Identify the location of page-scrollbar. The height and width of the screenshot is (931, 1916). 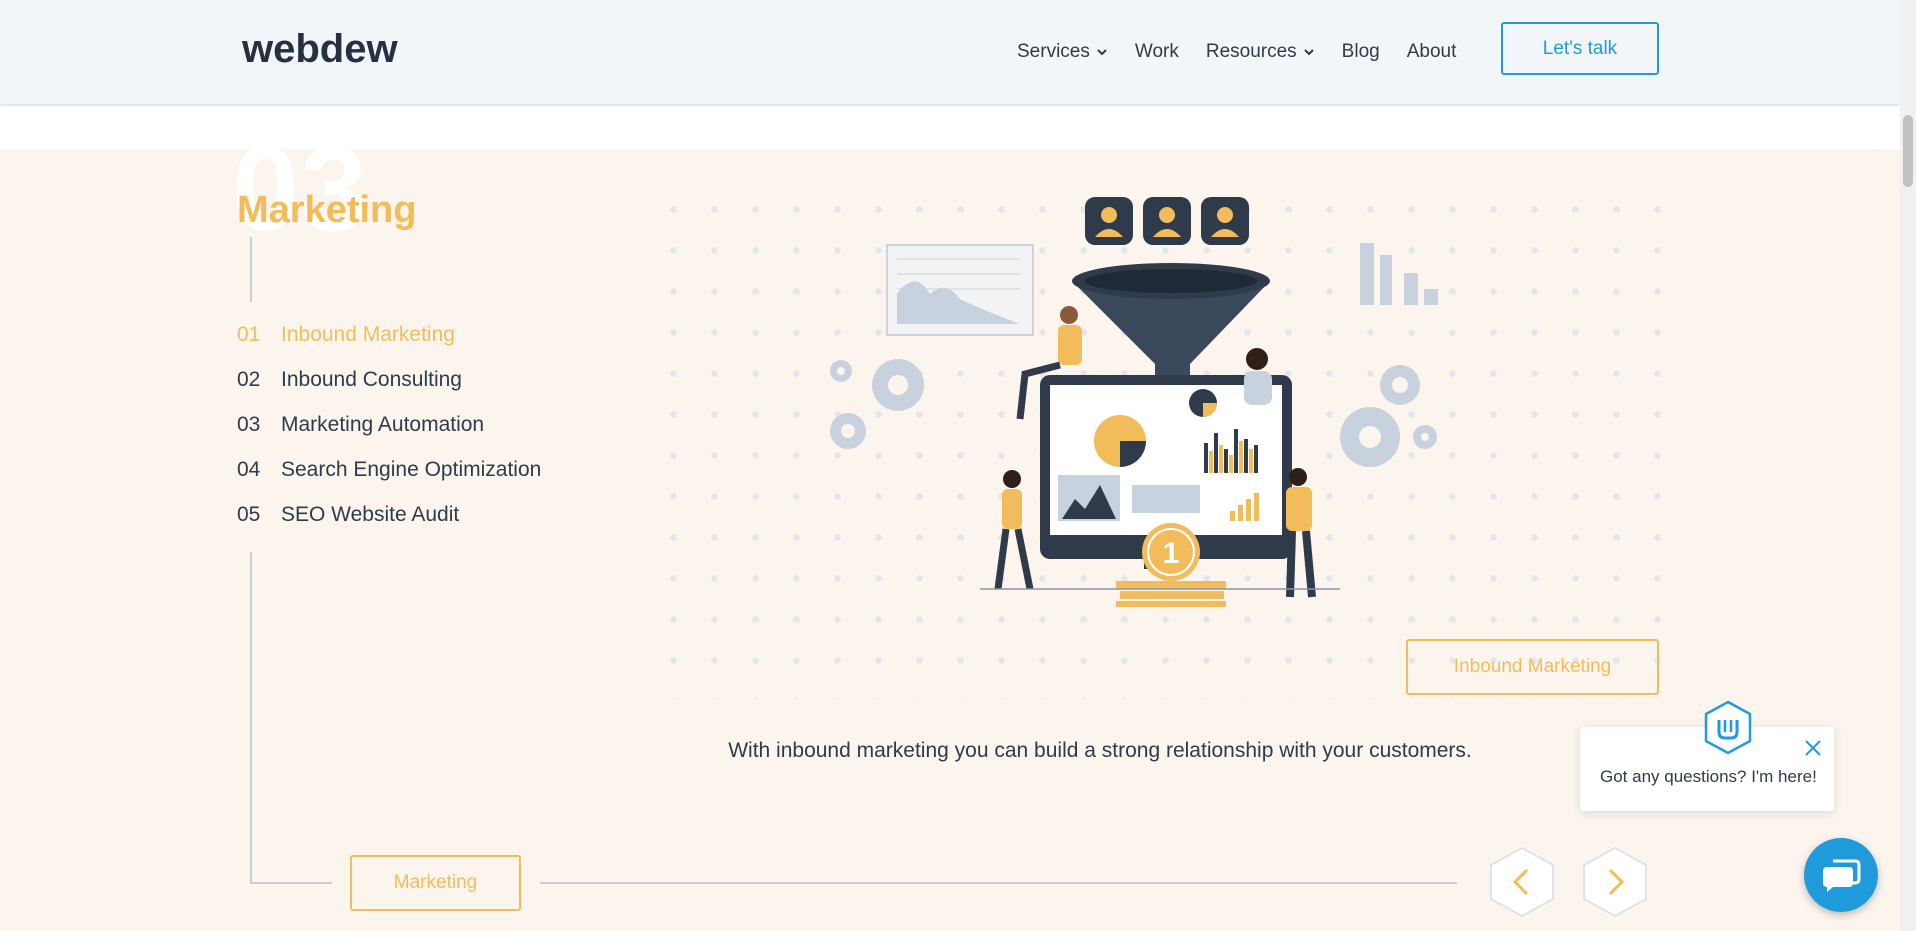
(1908, 465).